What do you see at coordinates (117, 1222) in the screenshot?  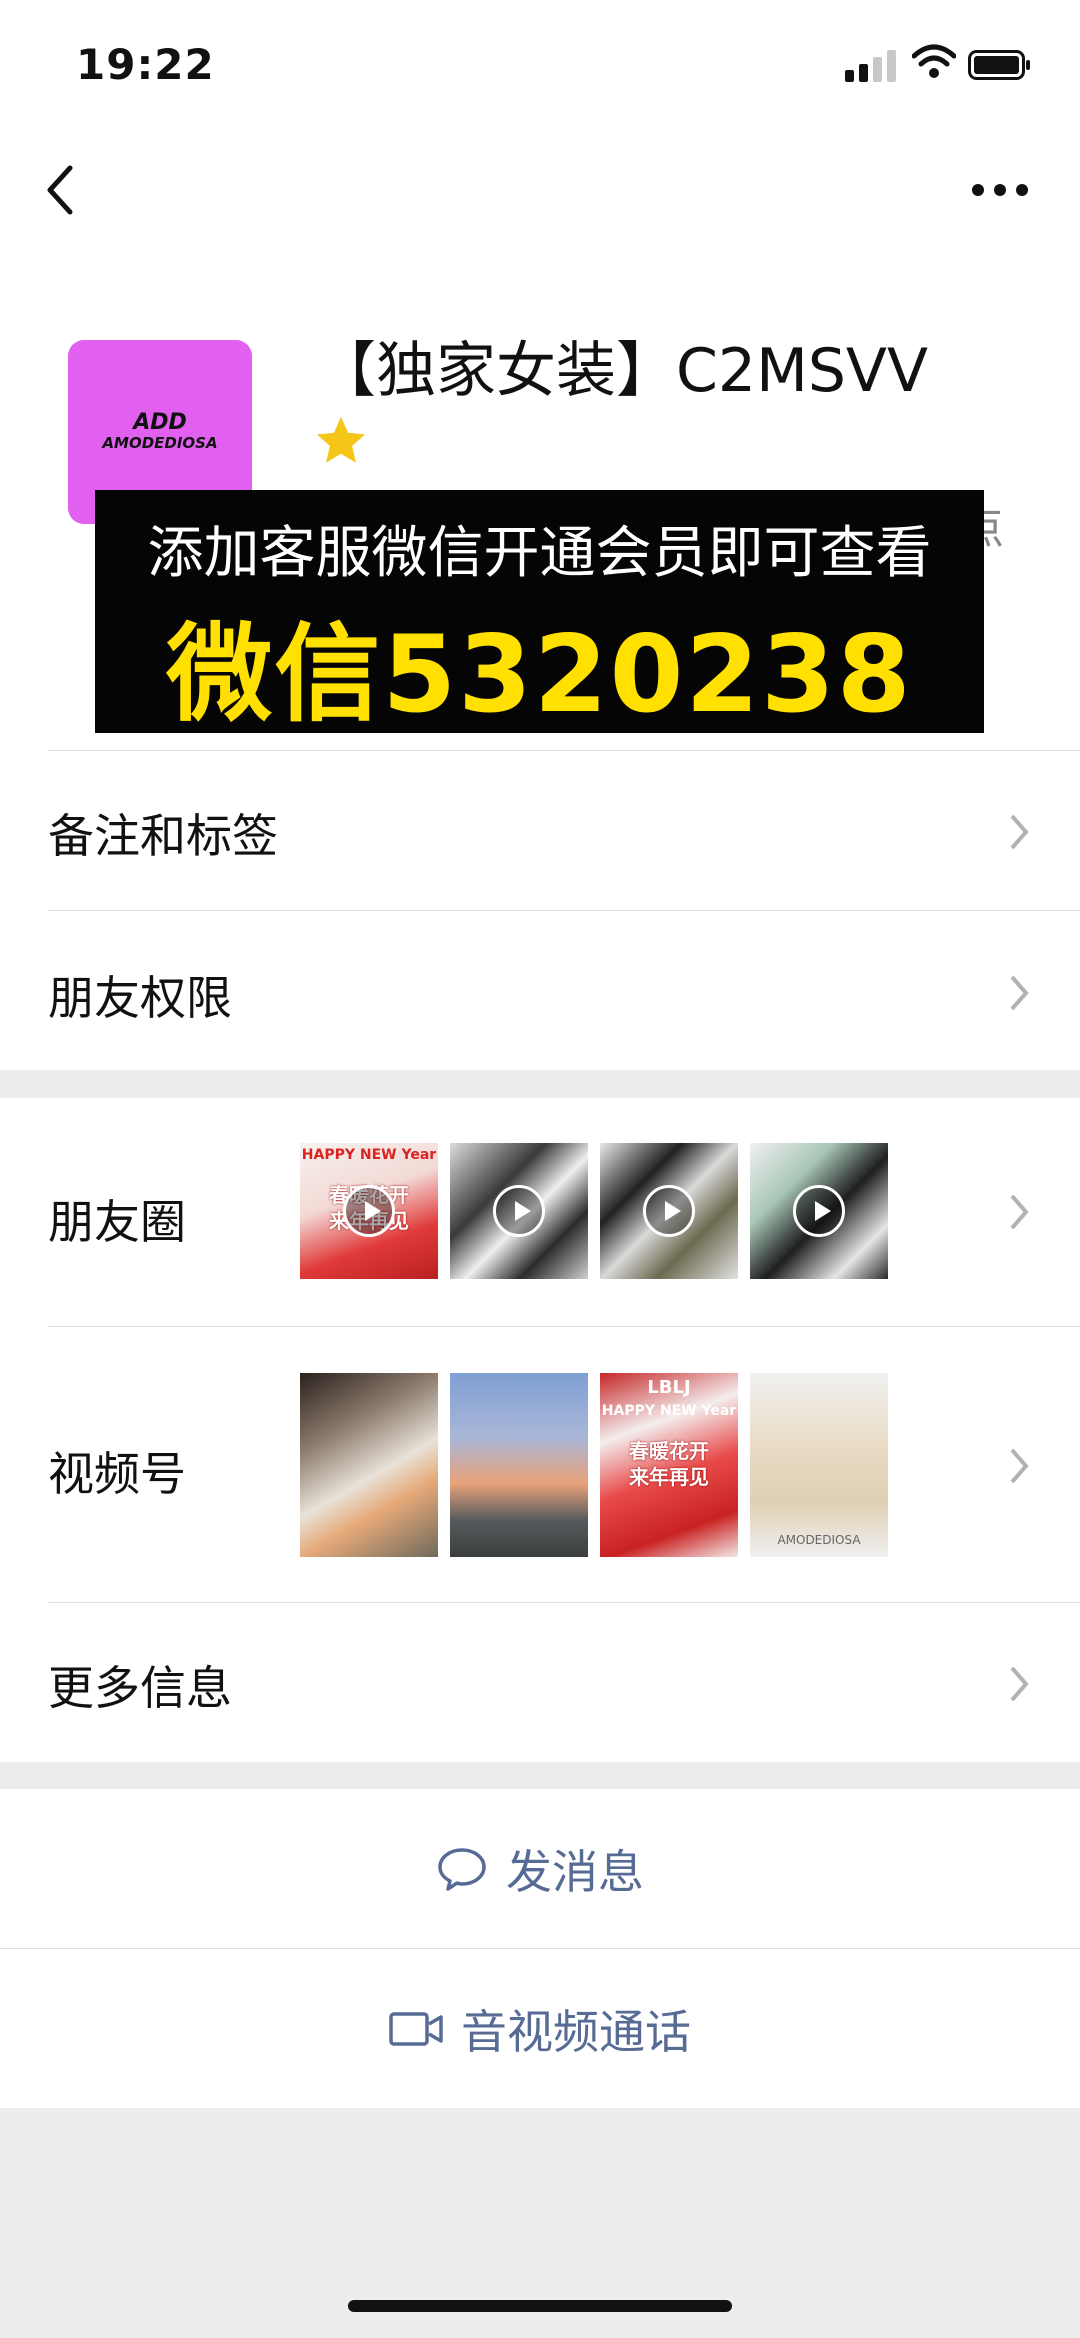 I see `row-moments-label: 朋友圈` at bounding box center [117, 1222].